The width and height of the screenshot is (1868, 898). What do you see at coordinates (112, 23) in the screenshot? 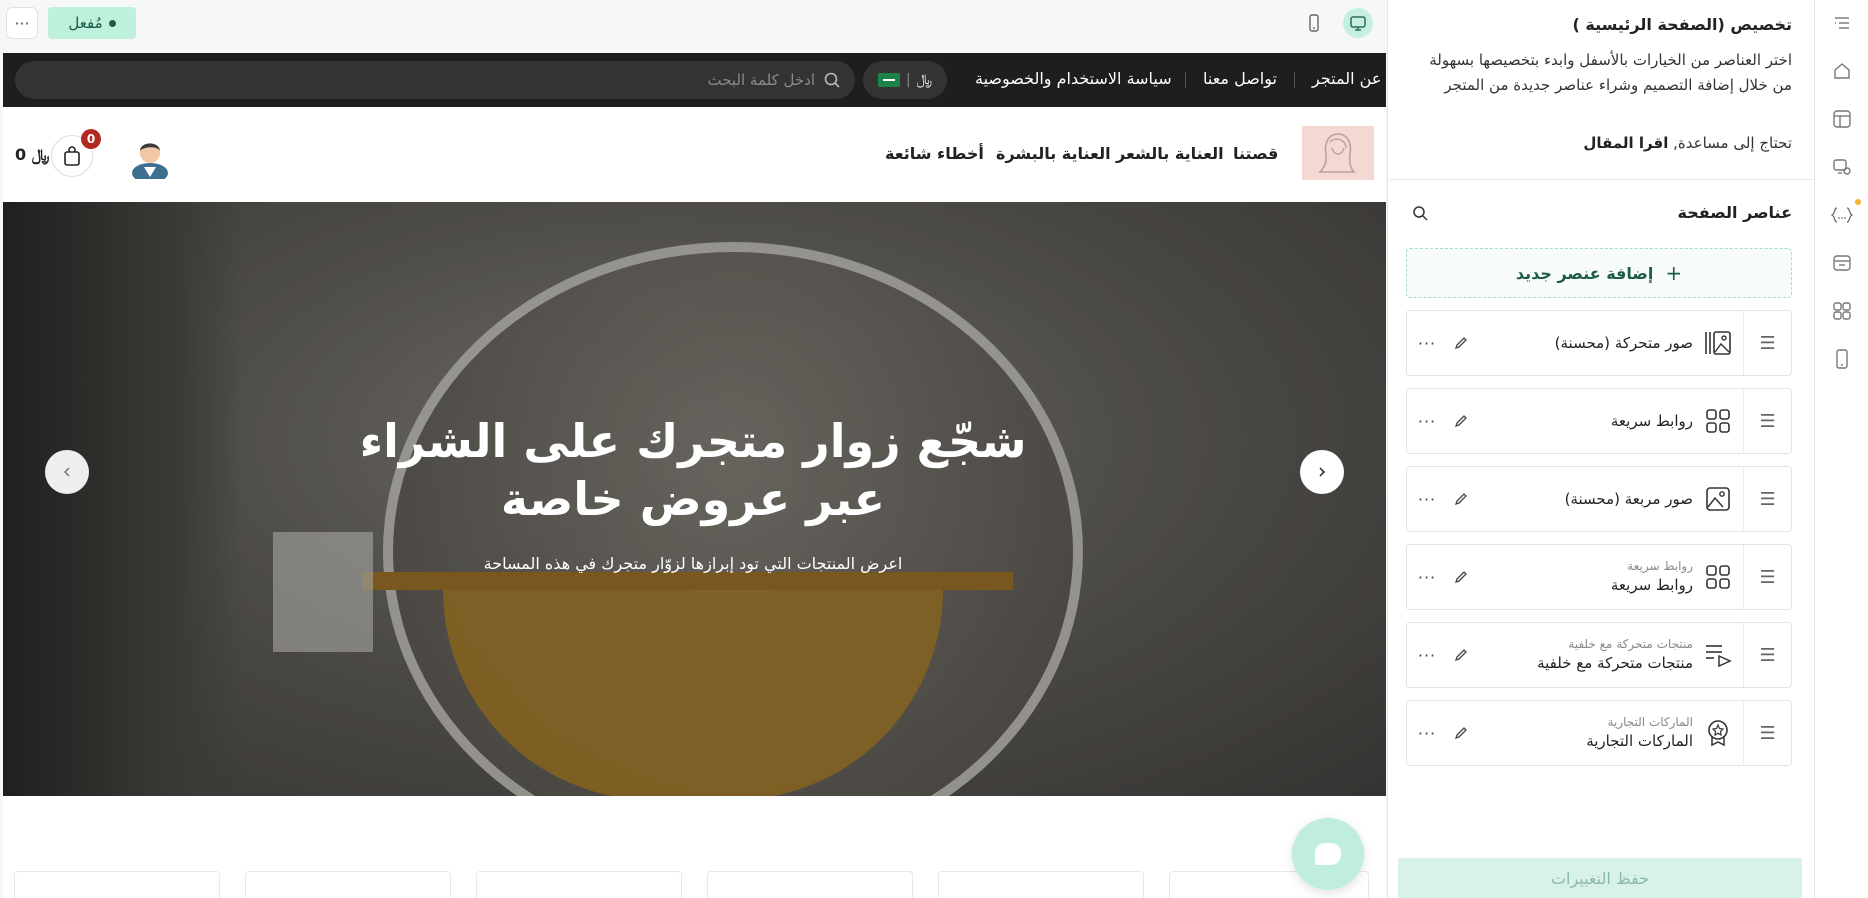
I see `status-dot-icon` at bounding box center [112, 23].